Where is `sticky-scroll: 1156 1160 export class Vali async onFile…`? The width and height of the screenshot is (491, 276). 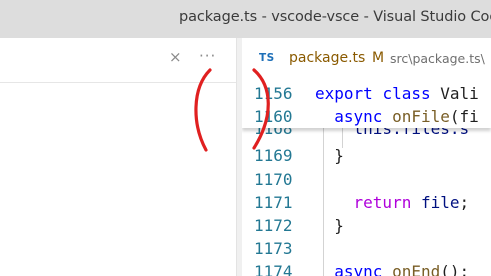
sticky-scroll: 1156 1160 export class Vali async onFile… is located at coordinates (366, 105).